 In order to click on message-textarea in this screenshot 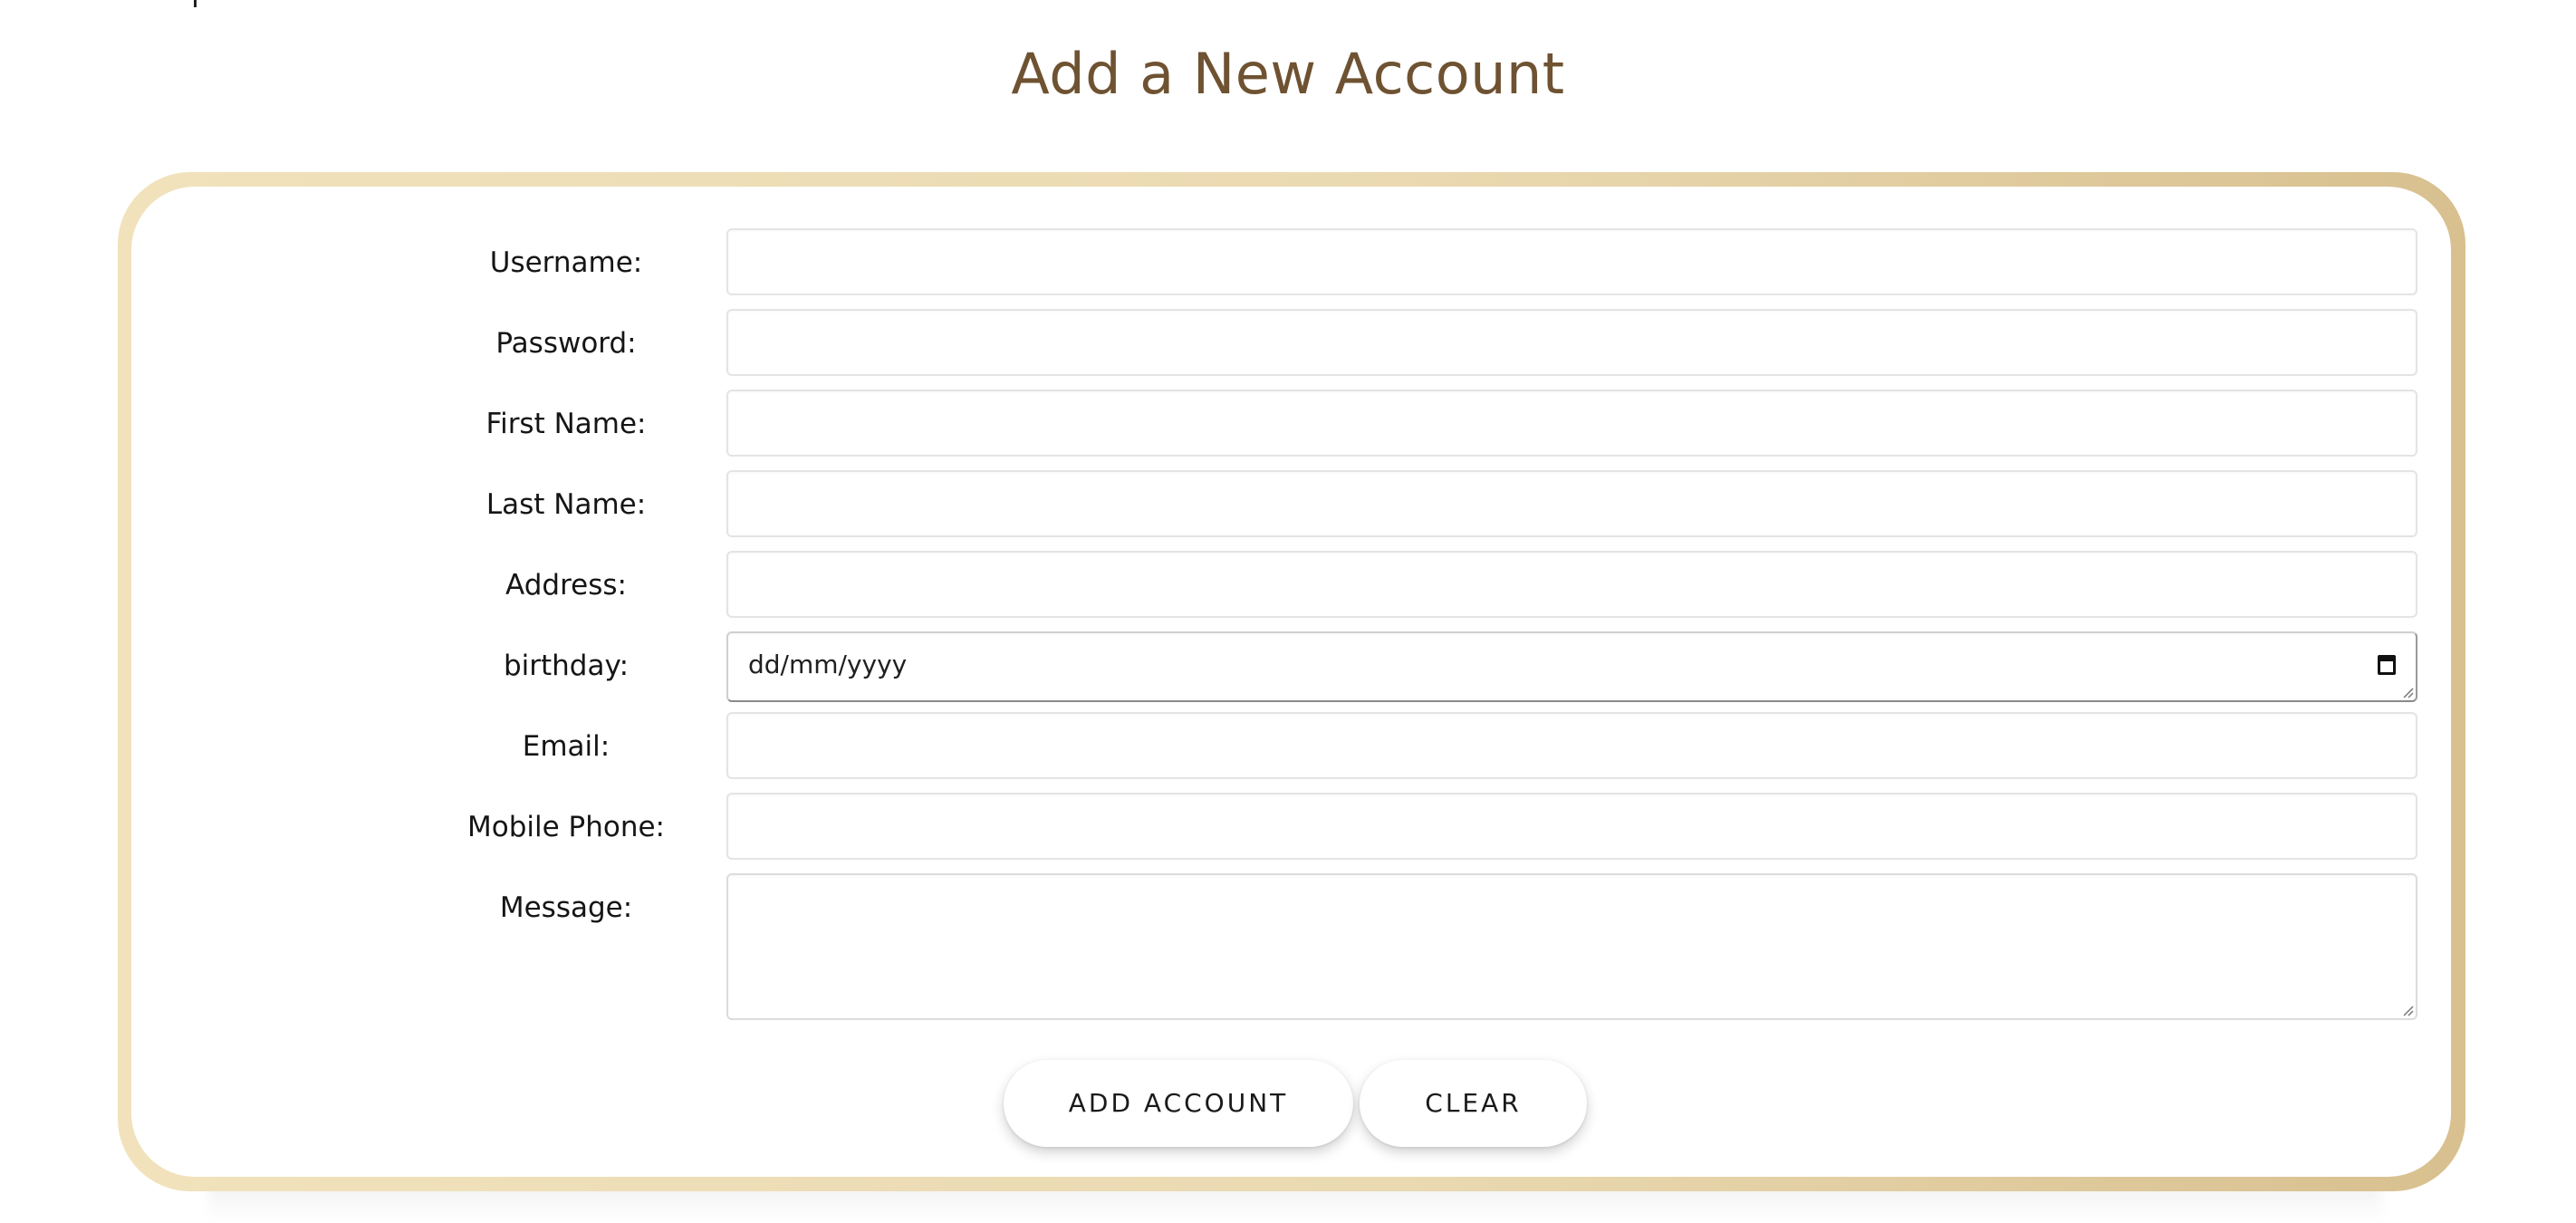, I will do `click(1571, 946)`.